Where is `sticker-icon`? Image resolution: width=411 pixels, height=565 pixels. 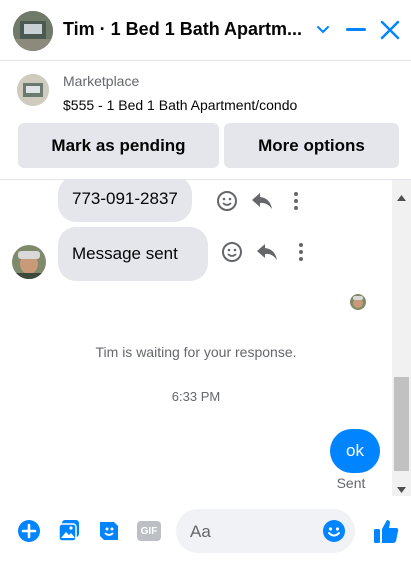 sticker-icon is located at coordinates (109, 531).